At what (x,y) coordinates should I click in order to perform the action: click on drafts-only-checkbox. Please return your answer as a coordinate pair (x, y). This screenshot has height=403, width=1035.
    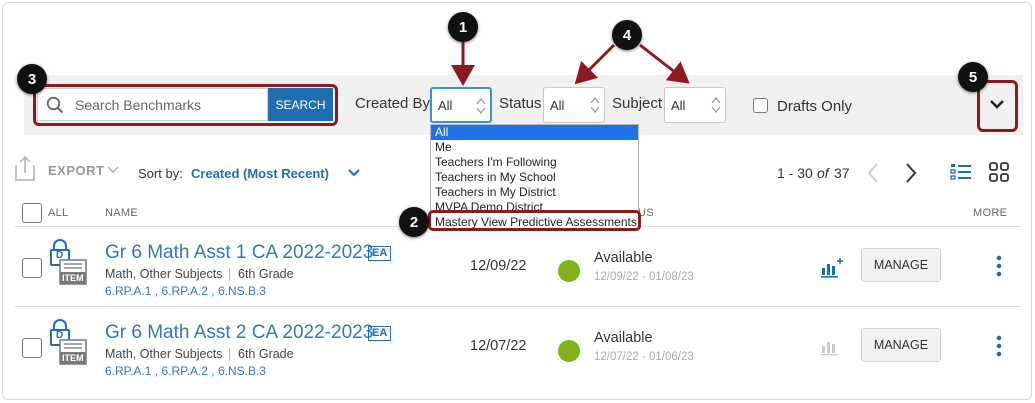
    Looking at the image, I should click on (760, 105).